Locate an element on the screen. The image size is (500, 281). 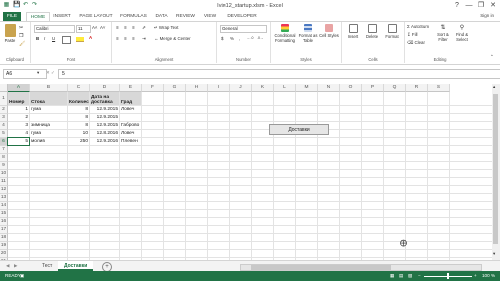
shrink-font-button: A˅ is located at coordinates (103, 27).